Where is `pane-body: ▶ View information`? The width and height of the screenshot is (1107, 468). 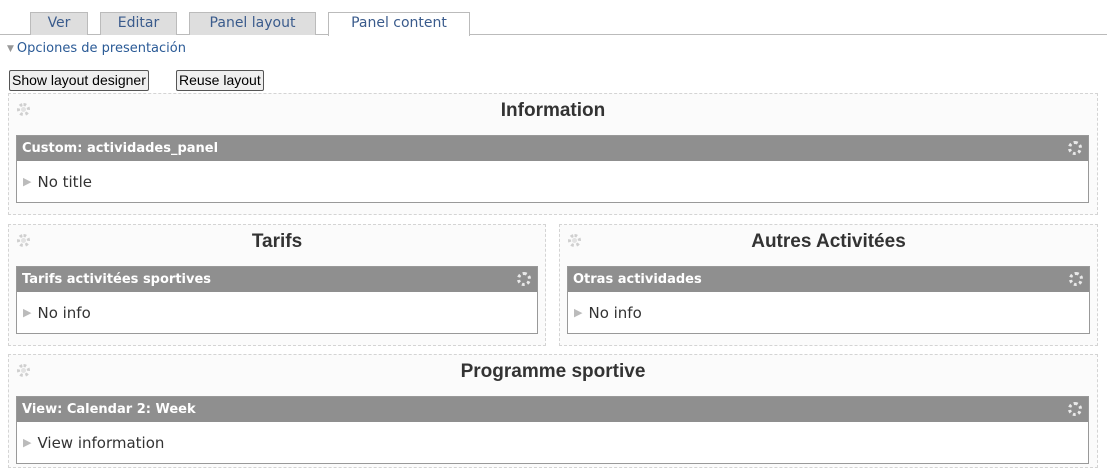
pane-body: ▶ View information is located at coordinates (552, 443).